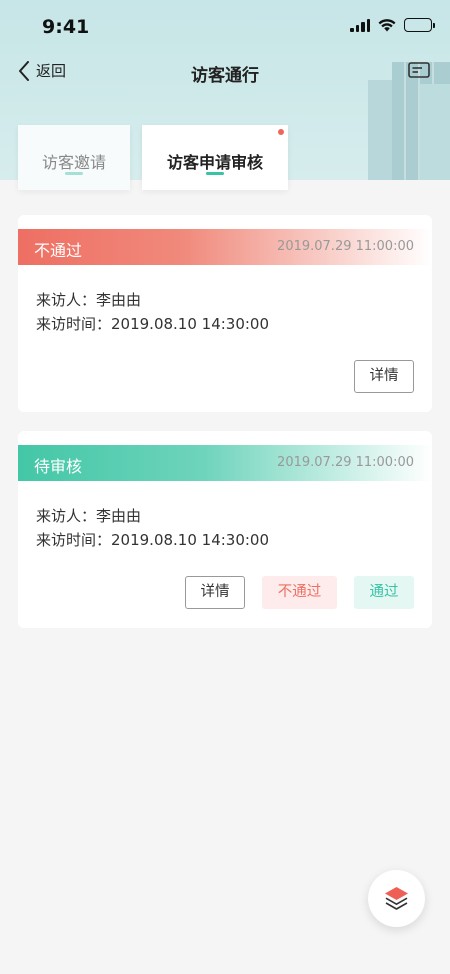 The height and width of the screenshot is (974, 450). I want to click on status-bar: 9:41, so click(225, 25).